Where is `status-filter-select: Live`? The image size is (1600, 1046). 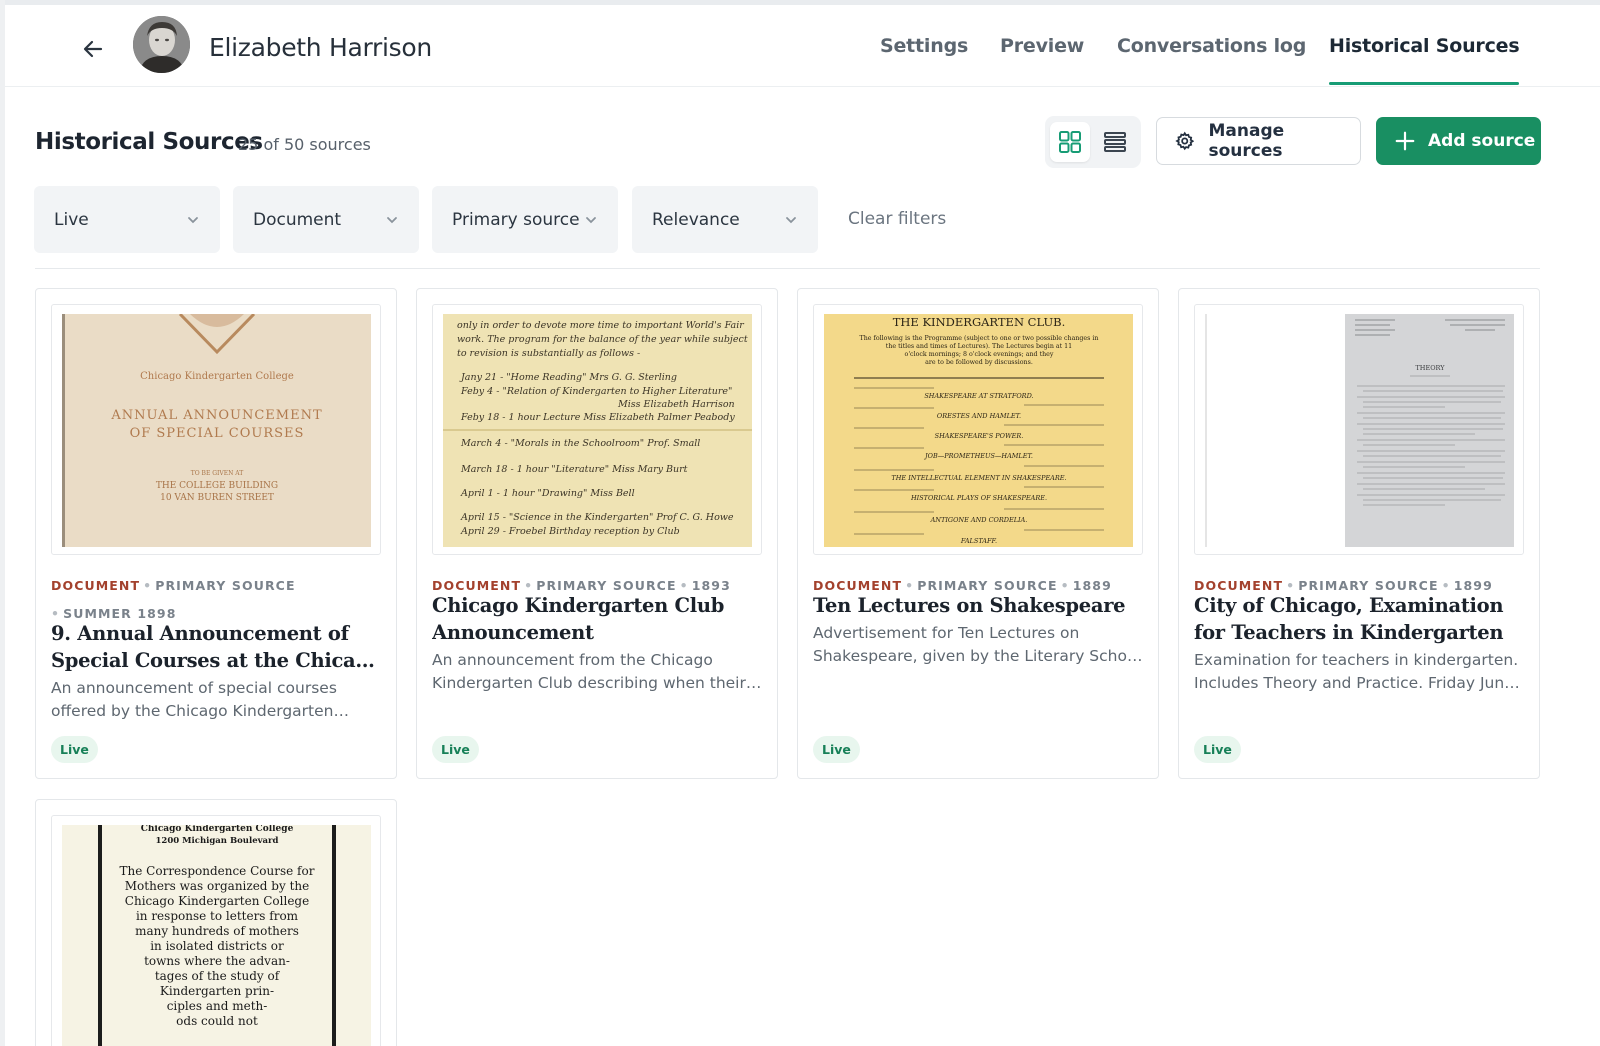 status-filter-select: Live is located at coordinates (127, 219).